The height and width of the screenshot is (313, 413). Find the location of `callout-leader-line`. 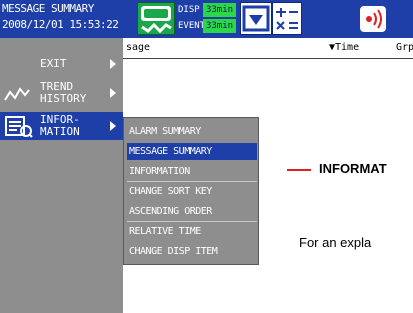

callout-leader-line is located at coordinates (299, 170).